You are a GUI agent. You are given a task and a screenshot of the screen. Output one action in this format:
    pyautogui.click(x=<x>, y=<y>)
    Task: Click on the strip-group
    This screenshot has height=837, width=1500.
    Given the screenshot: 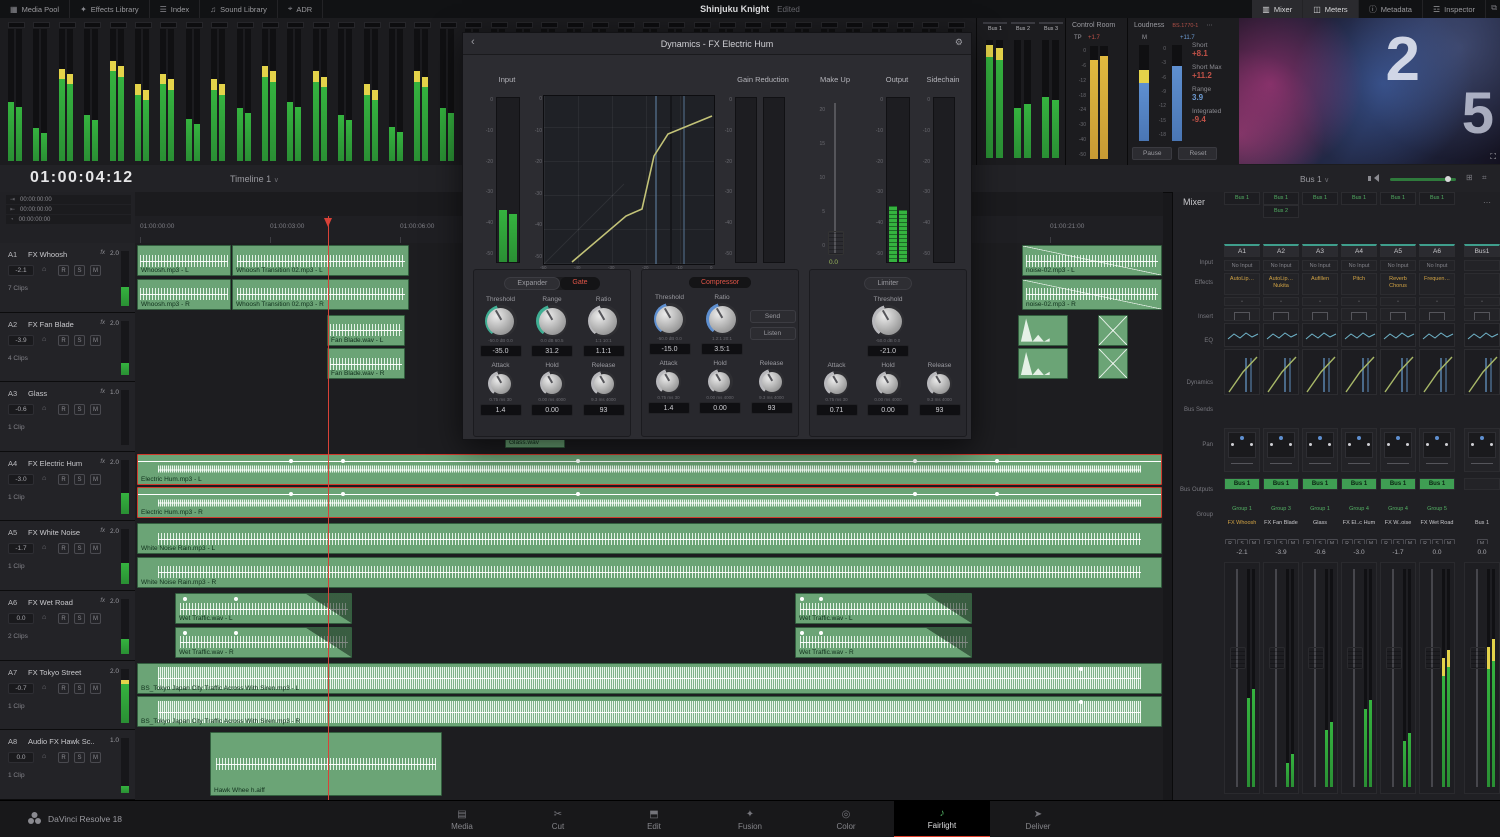 What is the action you would take?
    pyautogui.click(x=1482, y=509)
    